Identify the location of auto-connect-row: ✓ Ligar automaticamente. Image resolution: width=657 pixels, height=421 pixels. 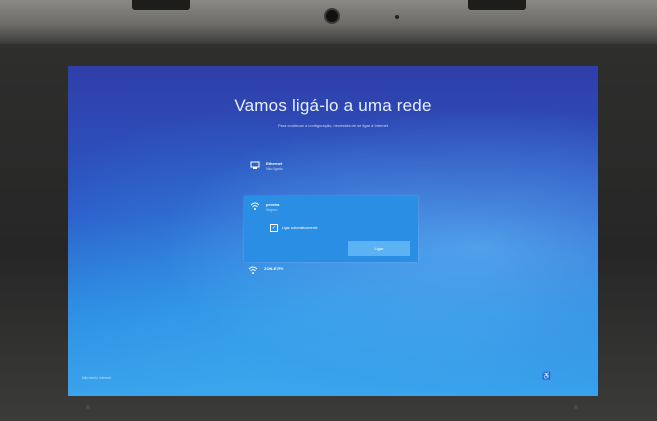
(294, 228).